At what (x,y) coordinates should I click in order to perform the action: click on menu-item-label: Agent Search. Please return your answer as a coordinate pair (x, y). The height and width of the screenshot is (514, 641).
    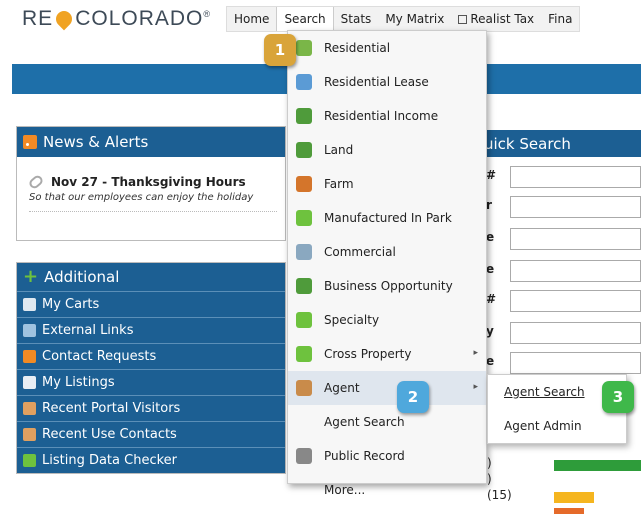
    Looking at the image, I should click on (364, 422).